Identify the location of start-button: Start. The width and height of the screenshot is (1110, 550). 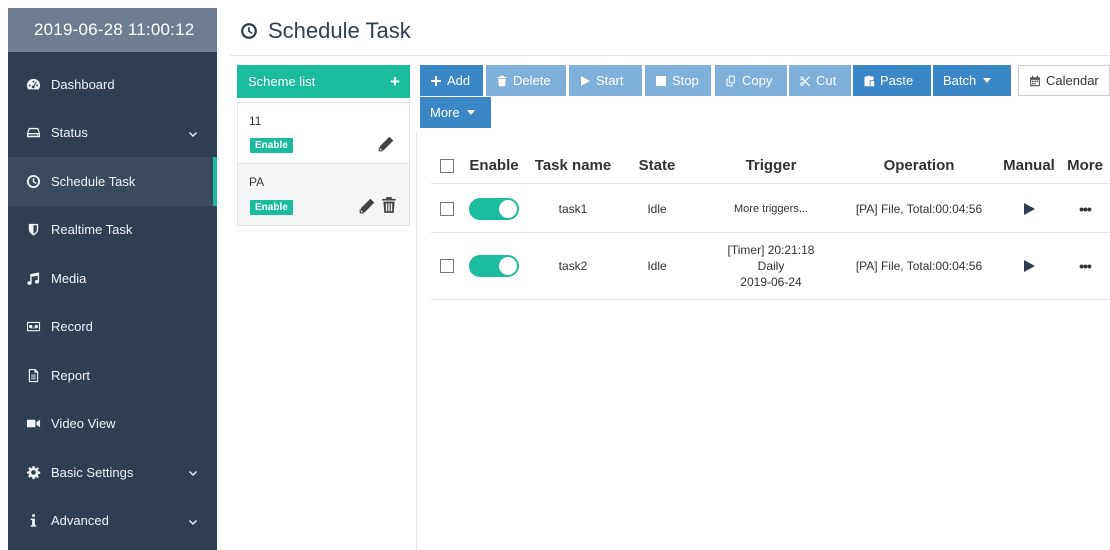
(605, 80).